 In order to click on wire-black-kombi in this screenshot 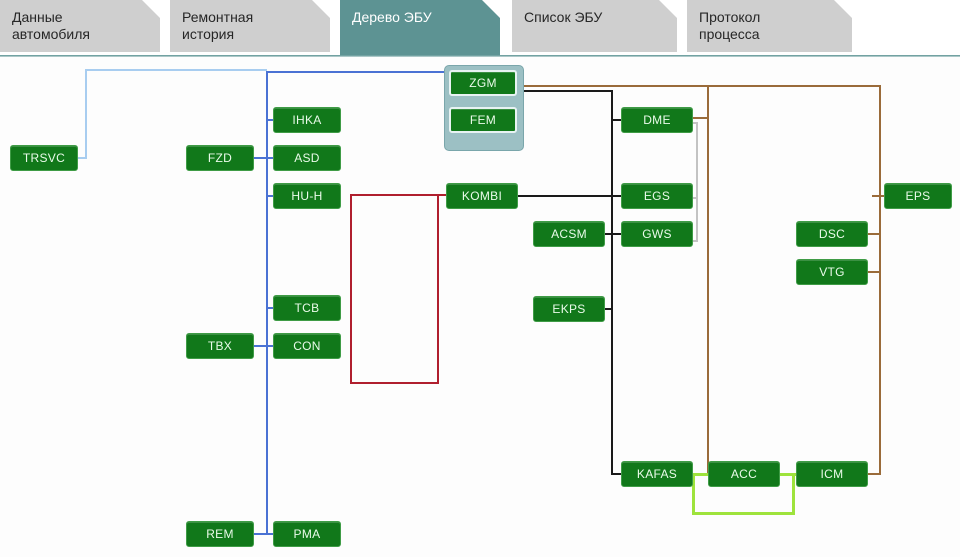, I will do `click(570, 196)`.